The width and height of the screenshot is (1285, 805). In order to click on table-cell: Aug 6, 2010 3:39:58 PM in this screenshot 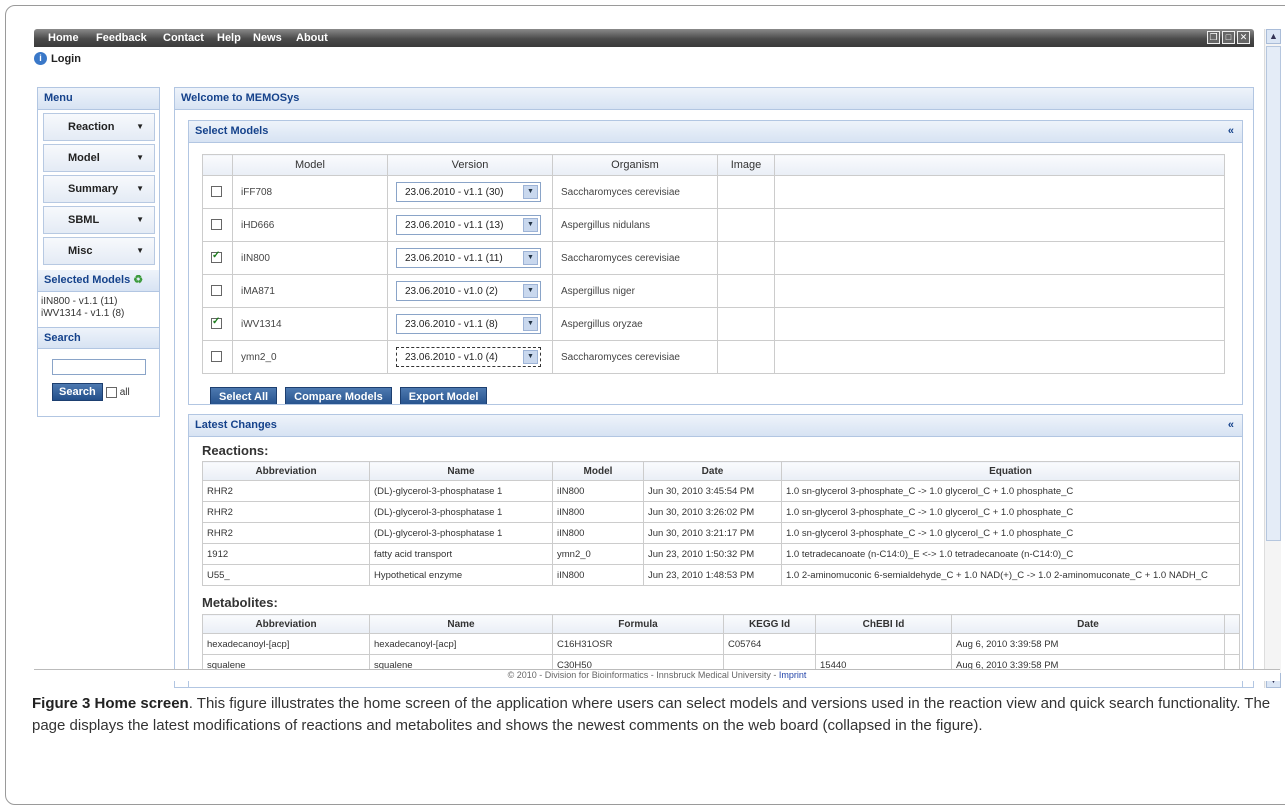, I will do `click(1088, 644)`.